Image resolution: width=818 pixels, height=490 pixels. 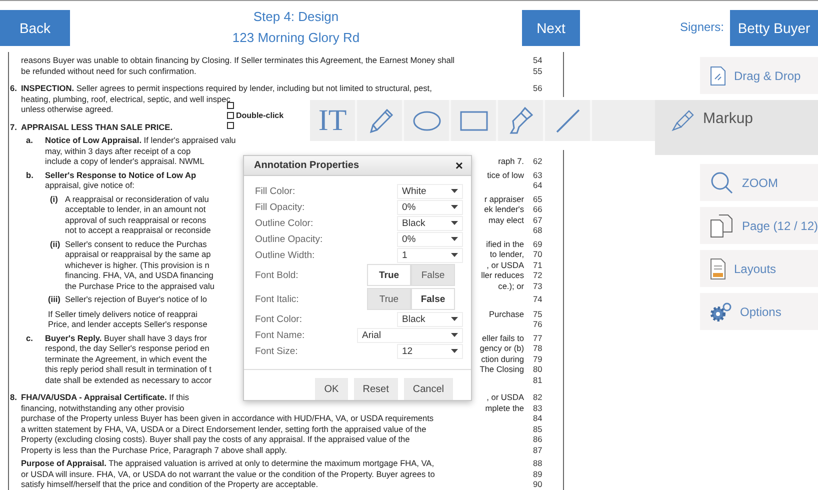 What do you see at coordinates (108, 71) in the screenshot?
I see `document-line: be refunded without need for such confirmation.` at bounding box center [108, 71].